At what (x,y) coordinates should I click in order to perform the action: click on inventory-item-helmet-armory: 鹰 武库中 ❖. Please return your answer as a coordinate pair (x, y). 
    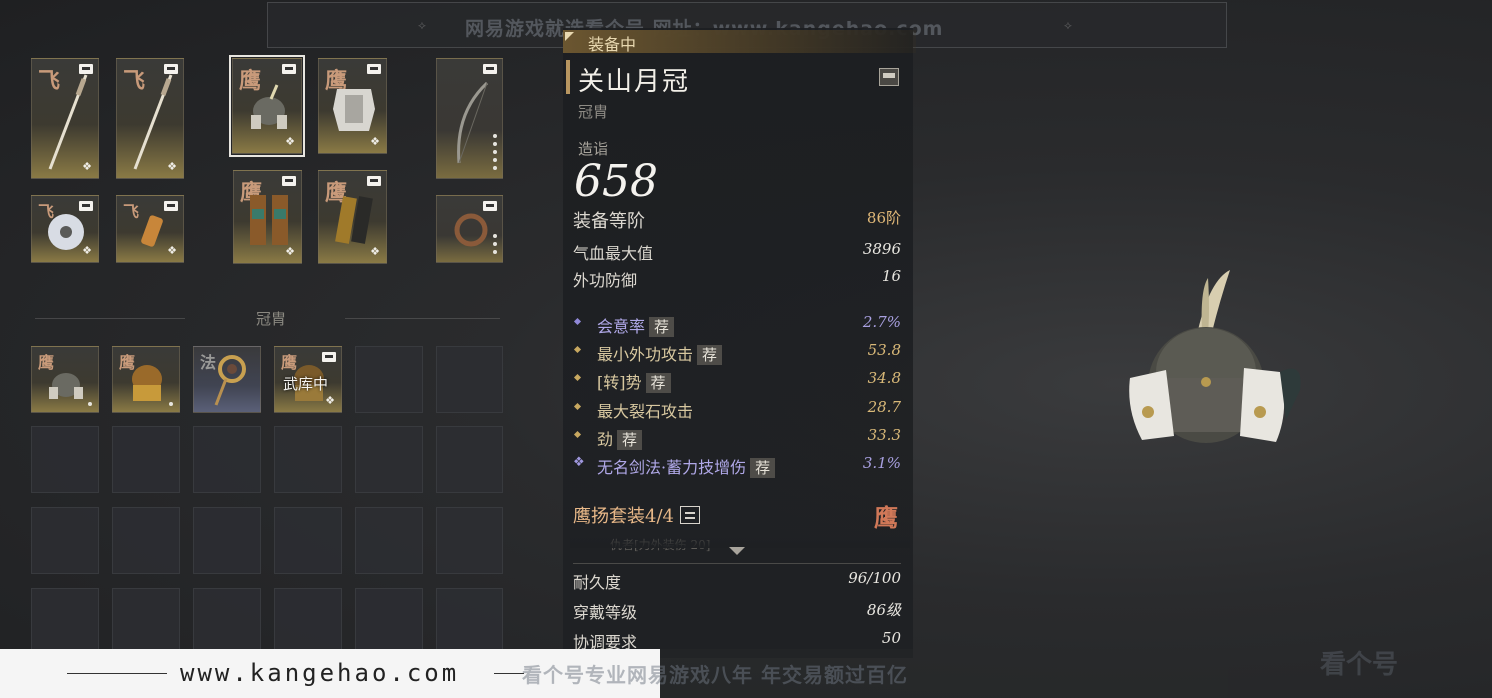
    Looking at the image, I should click on (308, 379).